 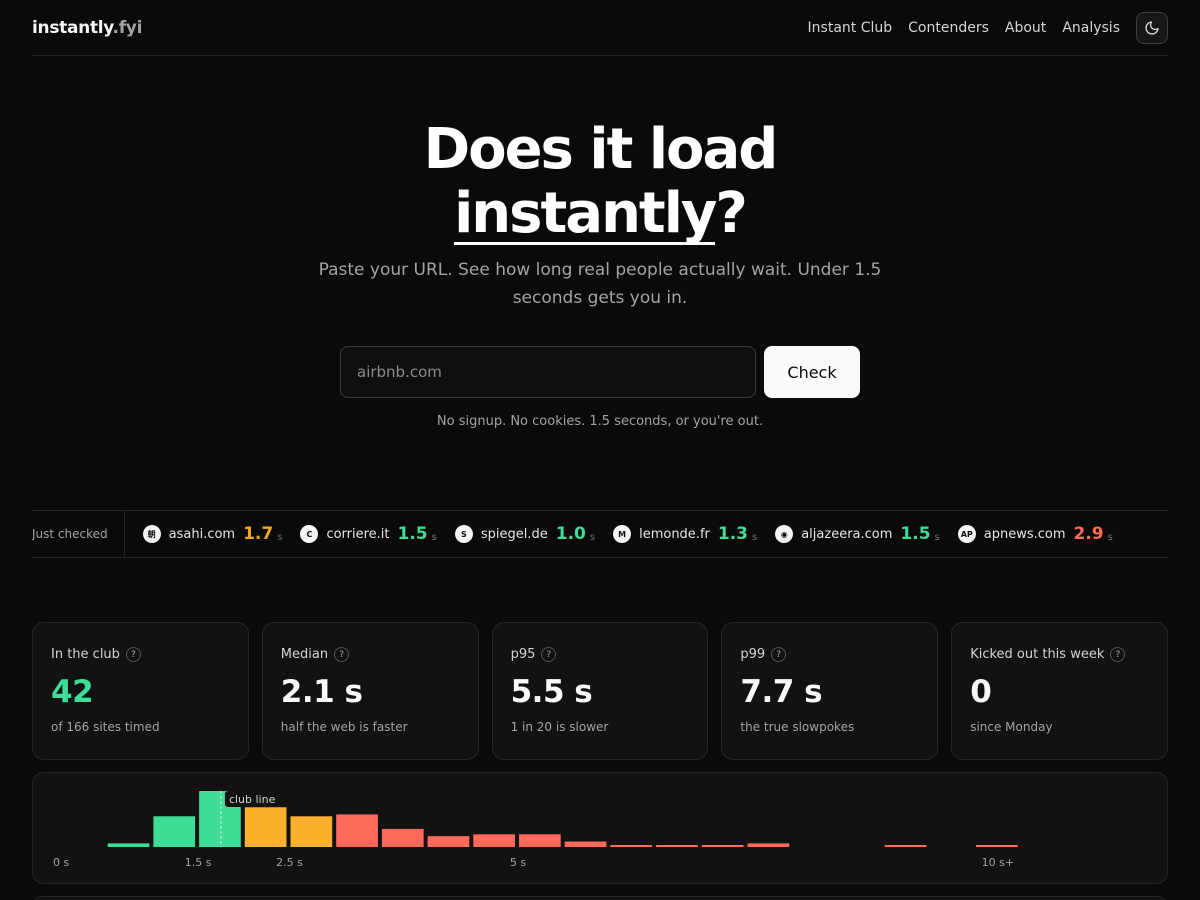 I want to click on load-time-histogram: club line 0 s 1.5 s 2.5 s 5 s 10 s+, so click(x=600, y=828).